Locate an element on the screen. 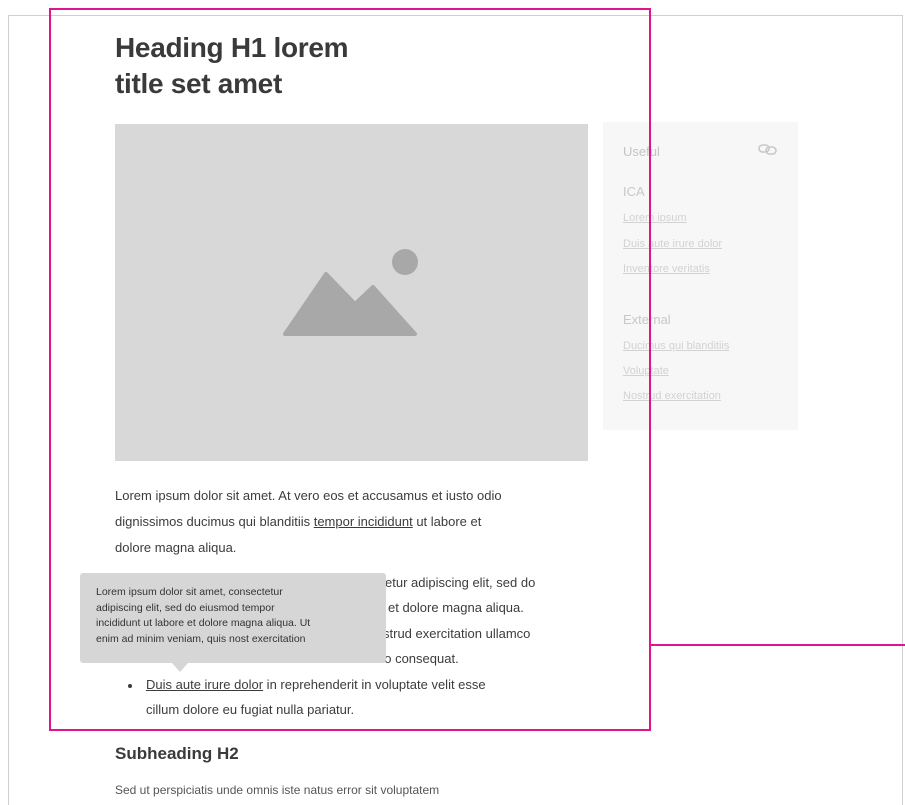  subheading: Subheading H2 is located at coordinates (177, 753).